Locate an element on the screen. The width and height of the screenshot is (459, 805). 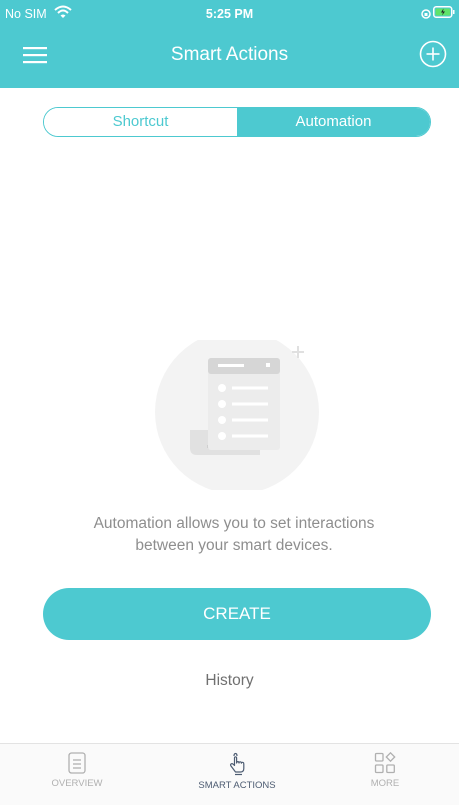
app-header: No SIM 5:25 PM Smart Actions is located at coordinates (229, 44).